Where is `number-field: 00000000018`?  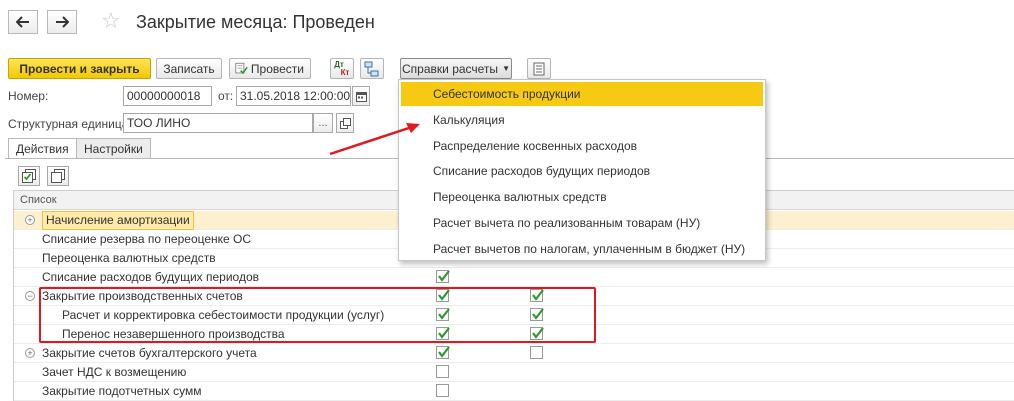
number-field: 00000000018 is located at coordinates (167, 96).